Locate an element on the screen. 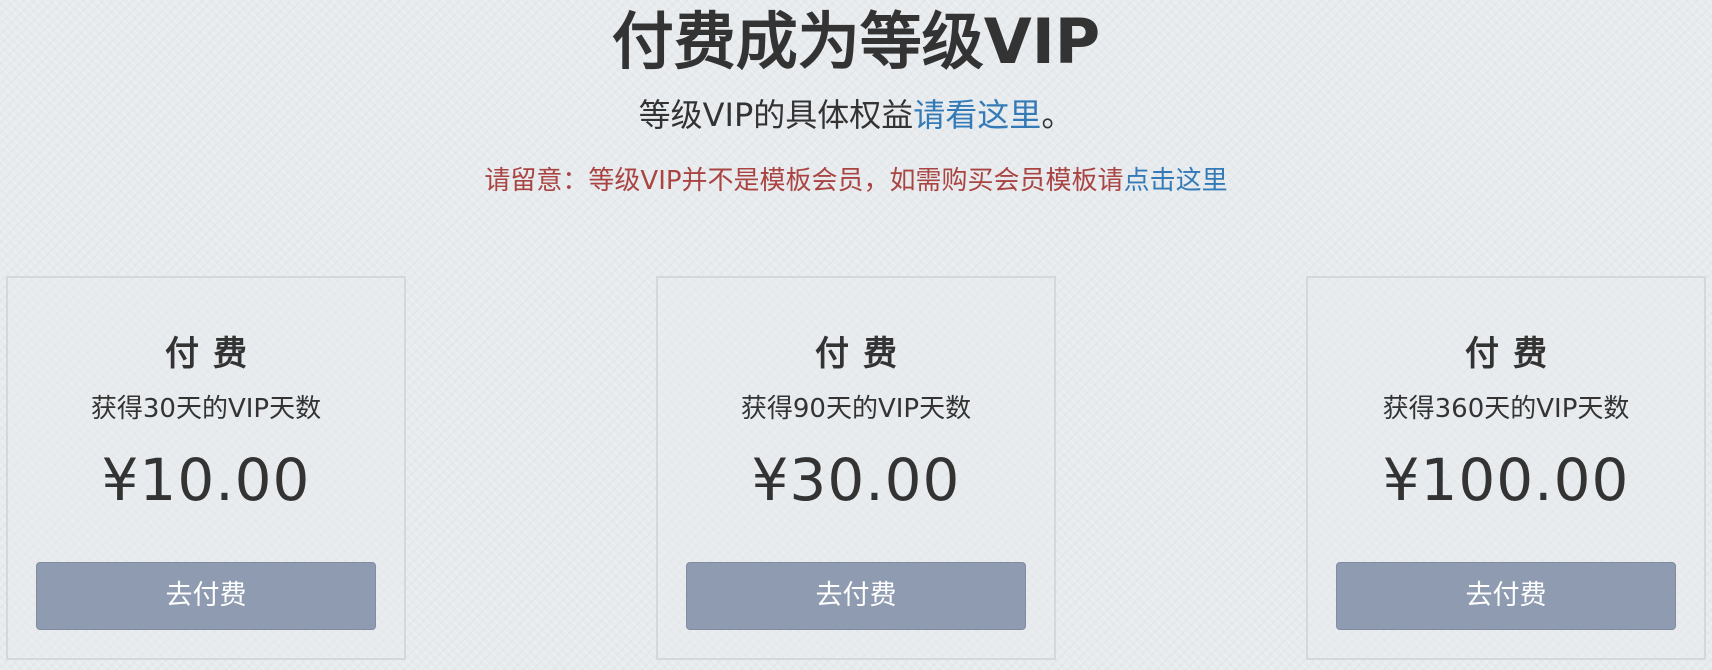 The image size is (1712, 670). plan-description: 获得360天的VIP天数 is located at coordinates (1506, 409).